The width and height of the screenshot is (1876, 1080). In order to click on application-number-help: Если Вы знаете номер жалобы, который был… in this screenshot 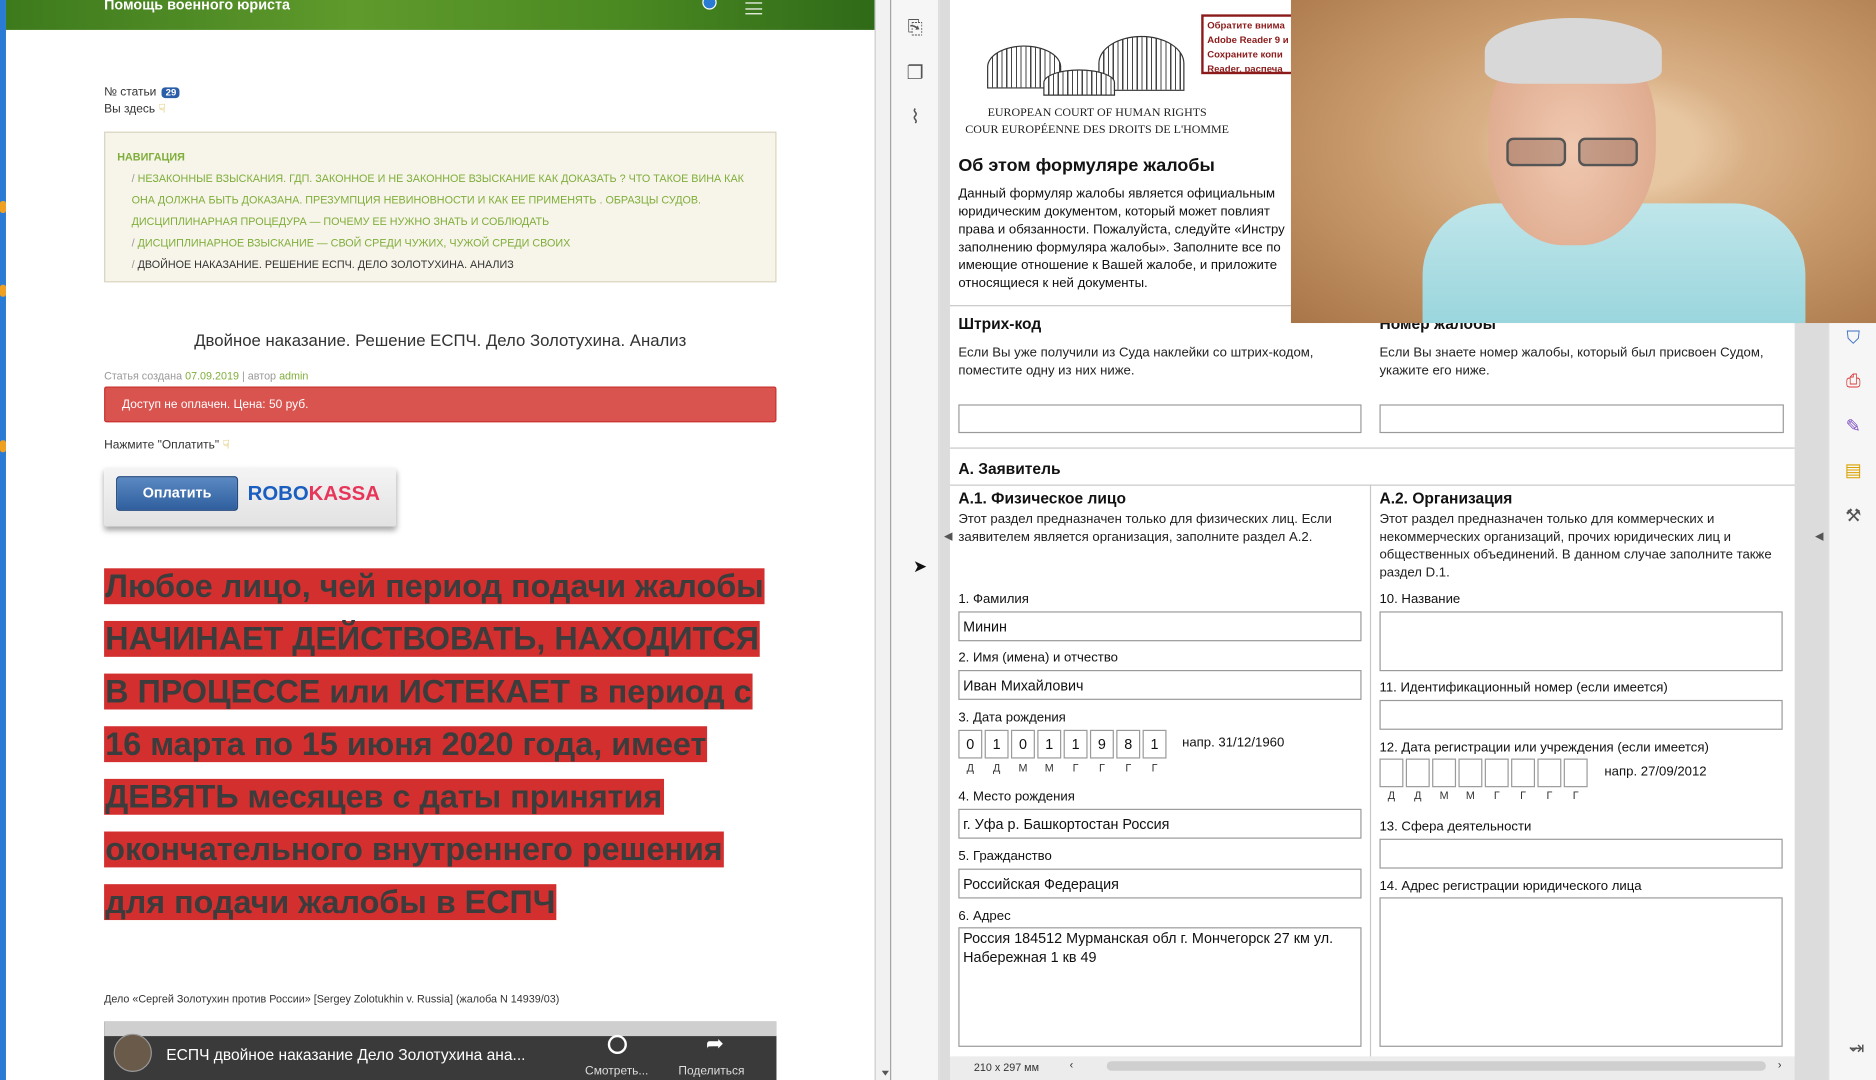, I will do `click(1571, 362)`.